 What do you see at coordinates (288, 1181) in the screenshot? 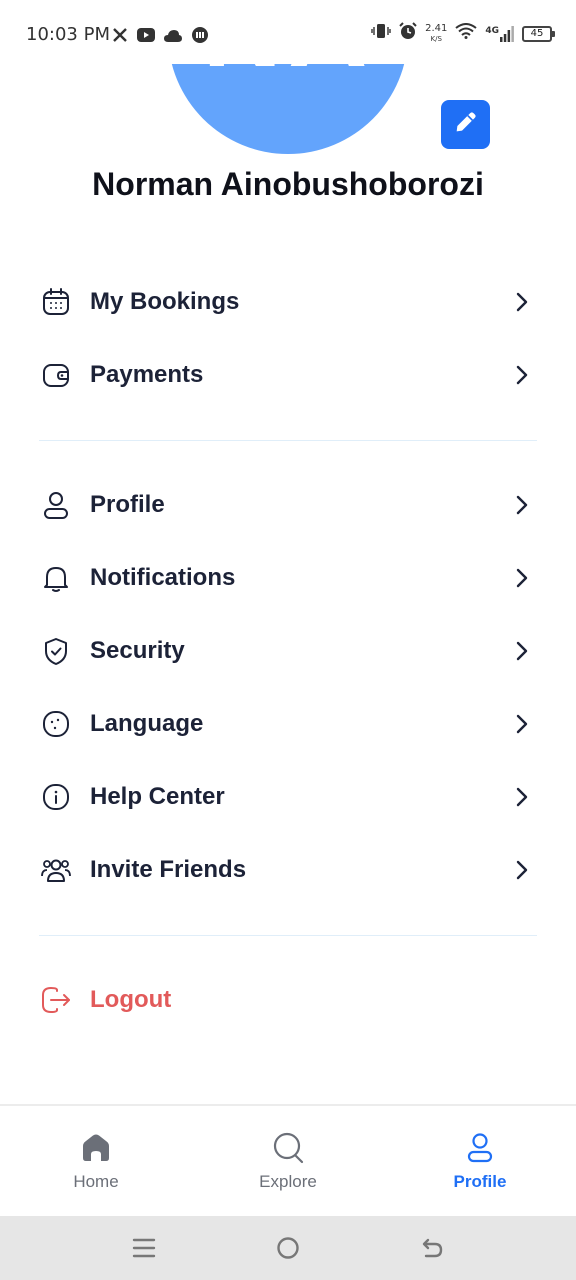
I see `nav-label: Explore` at bounding box center [288, 1181].